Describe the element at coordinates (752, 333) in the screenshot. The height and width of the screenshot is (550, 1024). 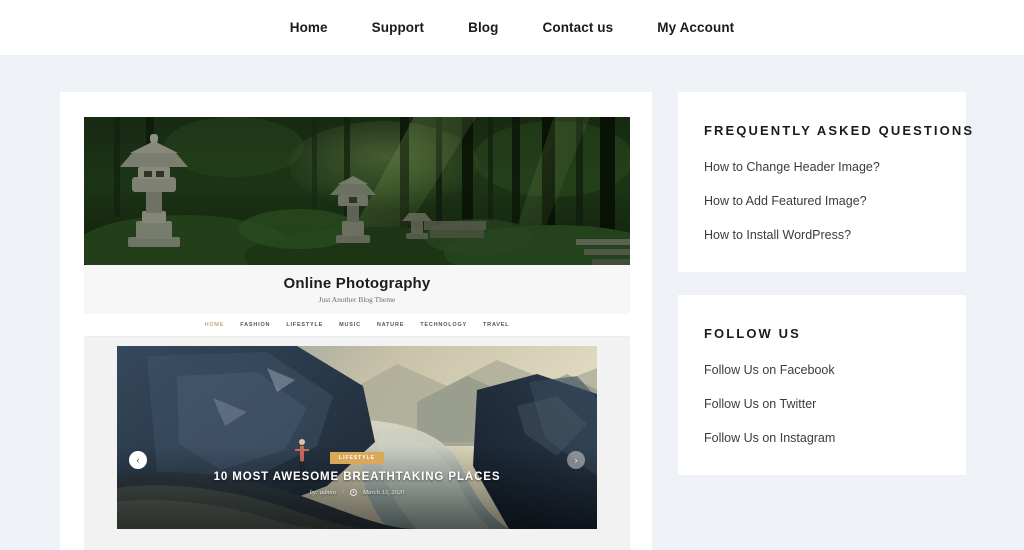
I see `widget-title-follow-us: FOLLOW US` at that location.